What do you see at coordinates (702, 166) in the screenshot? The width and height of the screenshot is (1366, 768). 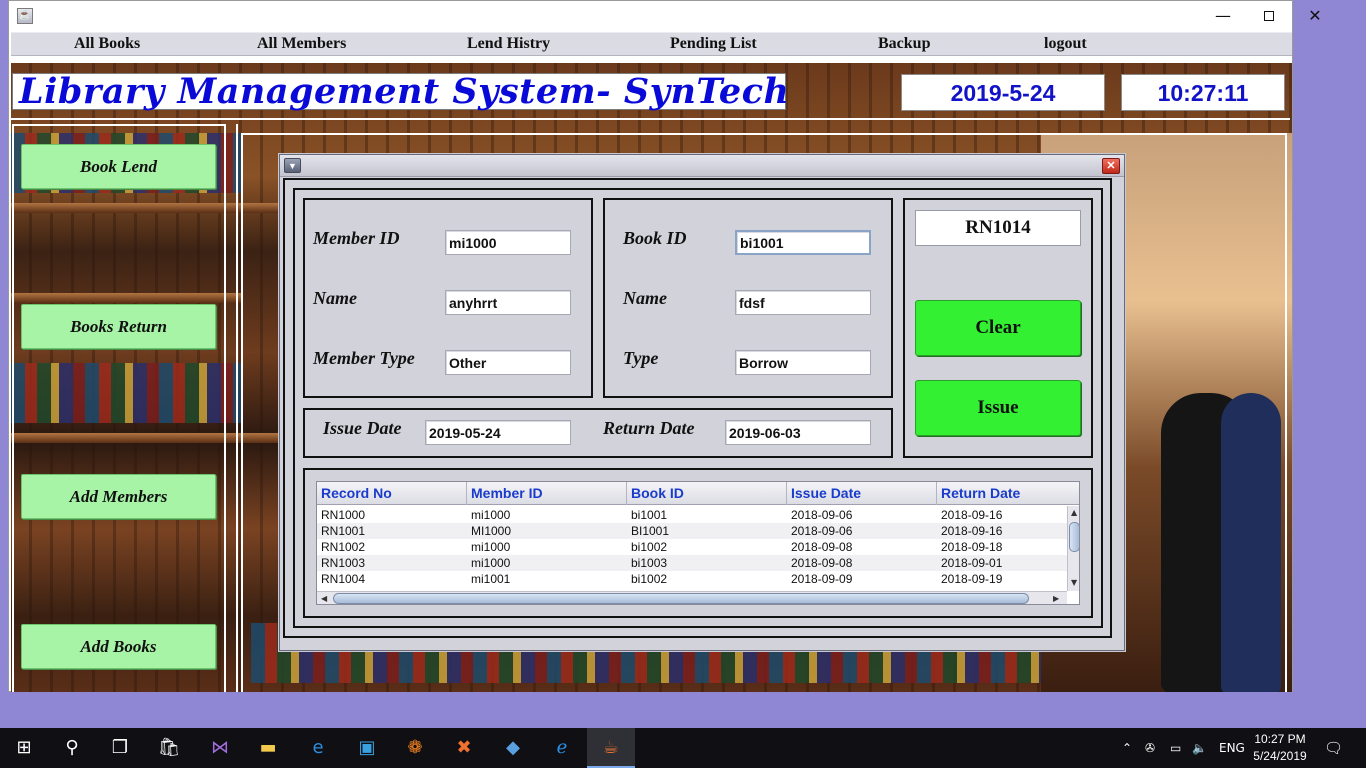 I see `dialog-title-bar: ▼ ✕` at bounding box center [702, 166].